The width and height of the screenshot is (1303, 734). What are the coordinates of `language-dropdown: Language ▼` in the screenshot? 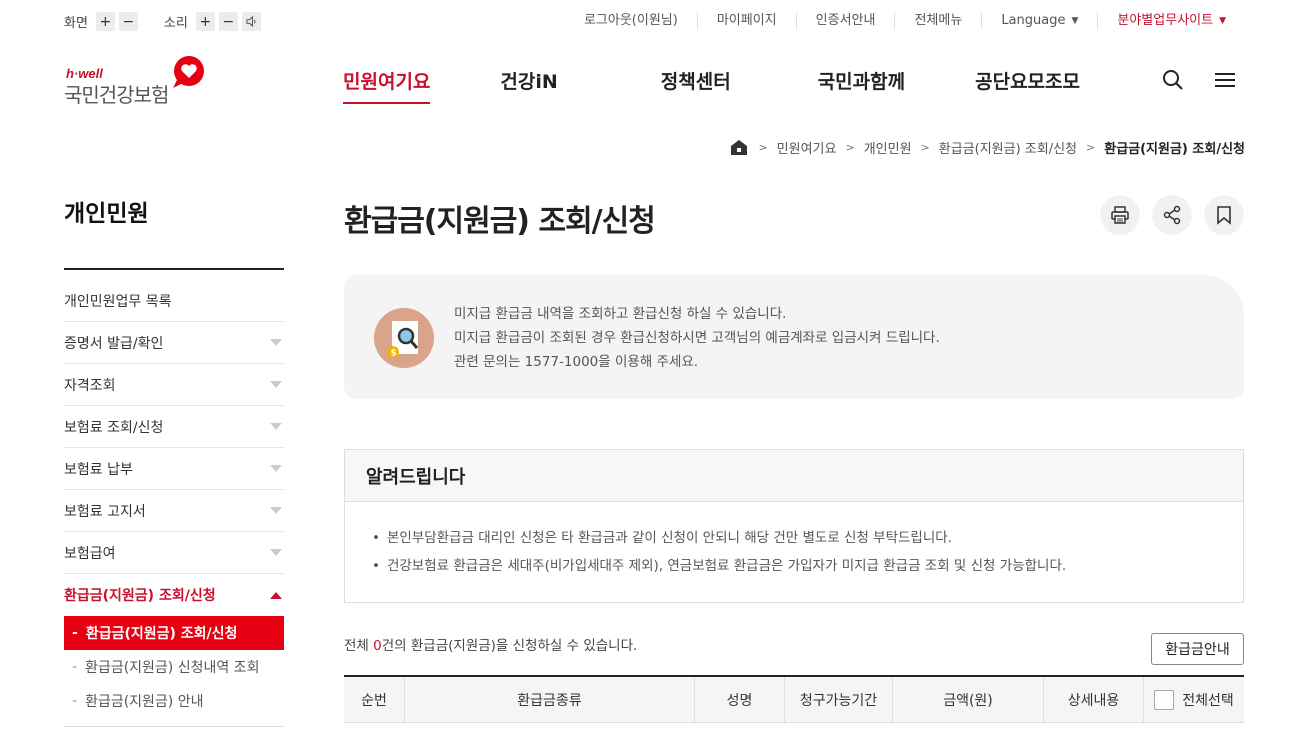 It's located at (1039, 21).